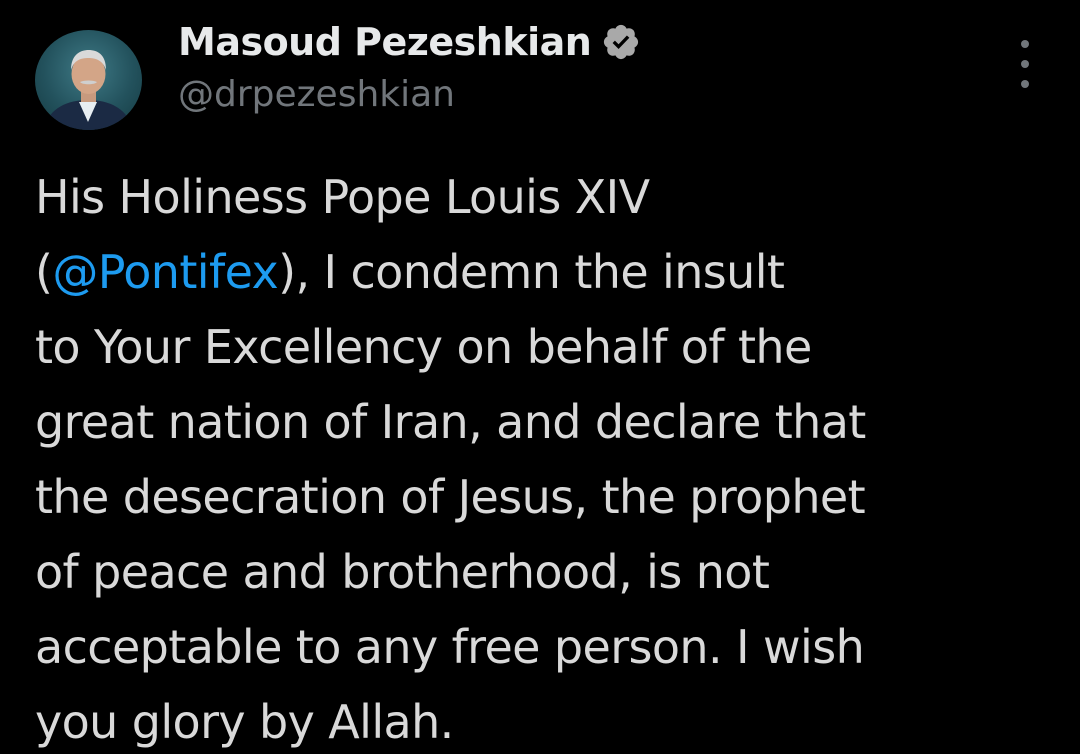  Describe the element at coordinates (531, 272) in the screenshot. I see `tweet-text-fragment: ), I condemn the insult` at that location.